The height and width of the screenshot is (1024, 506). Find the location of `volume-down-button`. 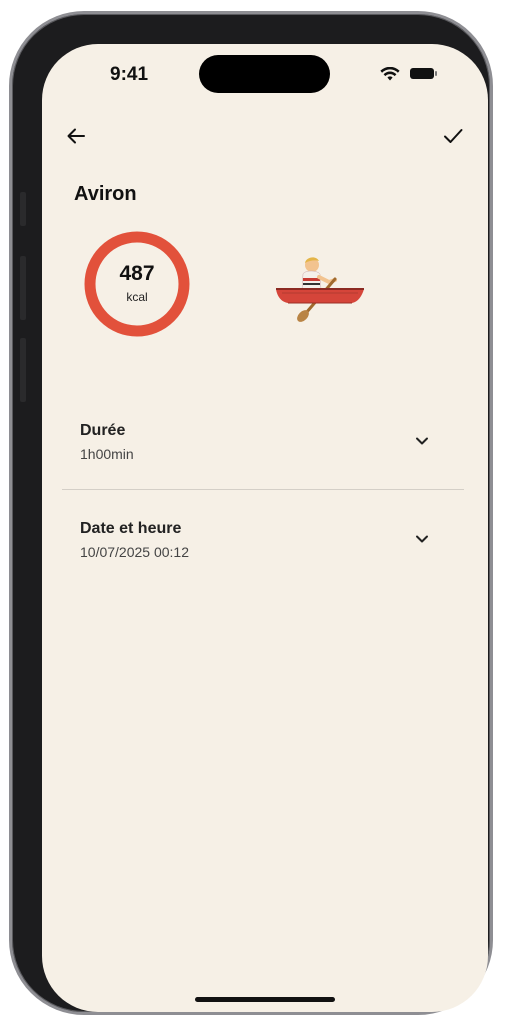

volume-down-button is located at coordinates (23, 370).